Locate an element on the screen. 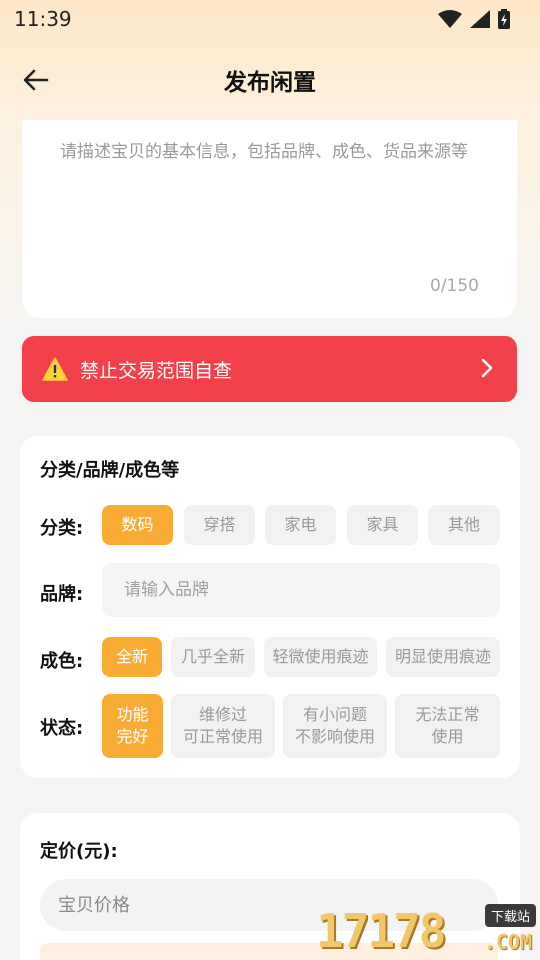  state-chip-line: 维修过 is located at coordinates (222, 714).